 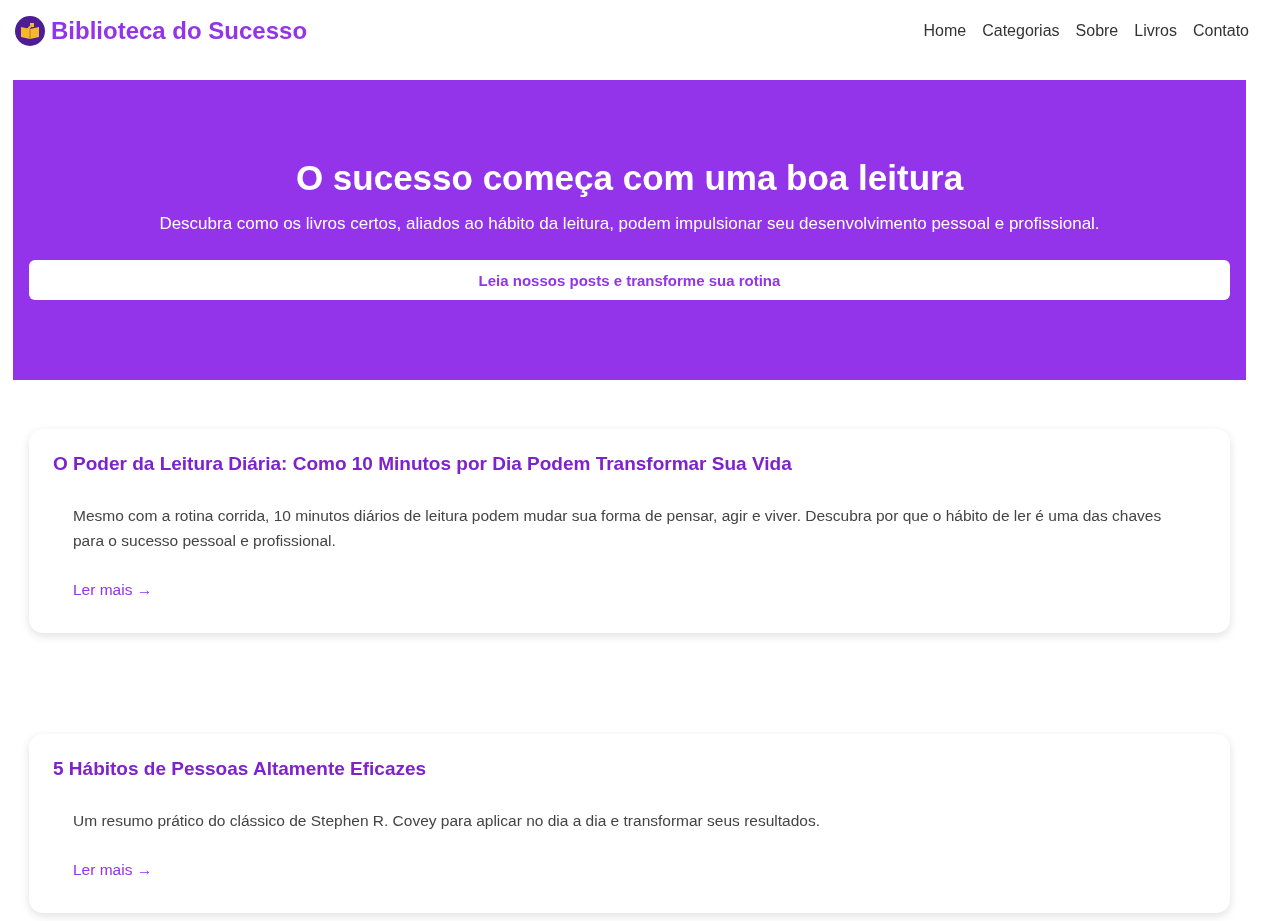 I want to click on cta-button: Leia nossos posts e transforme sua rotina, so click(x=629, y=280).